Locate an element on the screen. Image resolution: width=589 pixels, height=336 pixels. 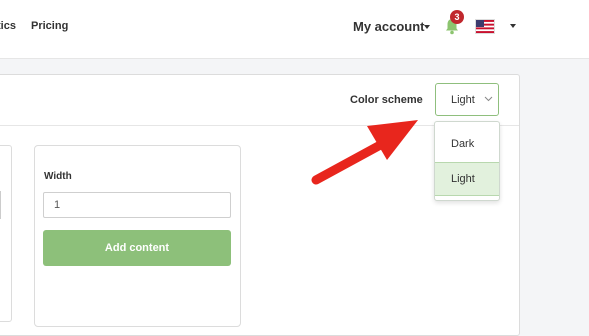
color-scheme-select: Light is located at coordinates (467, 99).